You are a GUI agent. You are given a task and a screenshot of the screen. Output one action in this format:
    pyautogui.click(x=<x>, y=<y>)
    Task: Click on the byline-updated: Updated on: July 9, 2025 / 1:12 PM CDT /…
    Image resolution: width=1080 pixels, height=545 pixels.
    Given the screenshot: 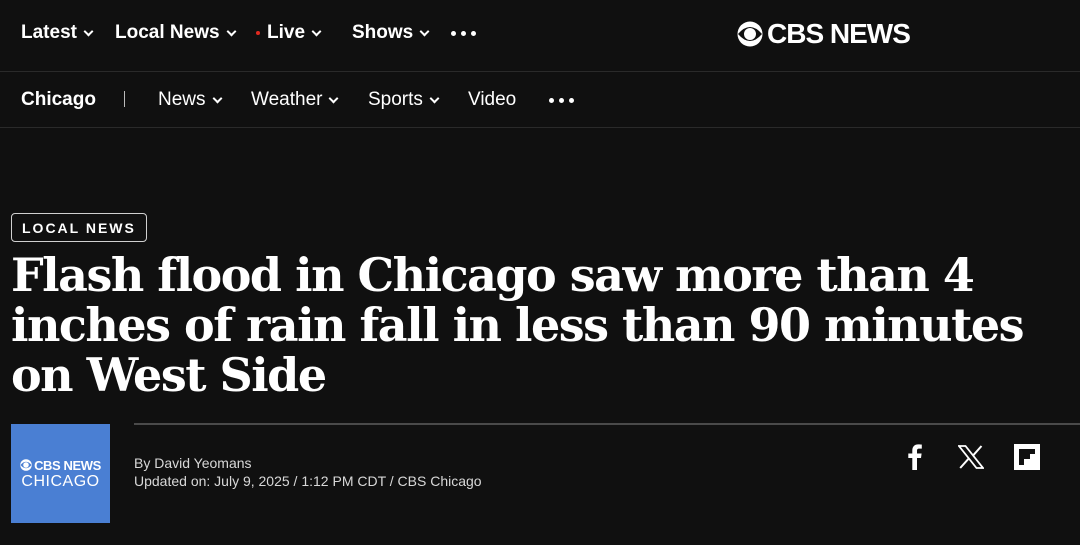 What is the action you would take?
    pyautogui.click(x=308, y=481)
    